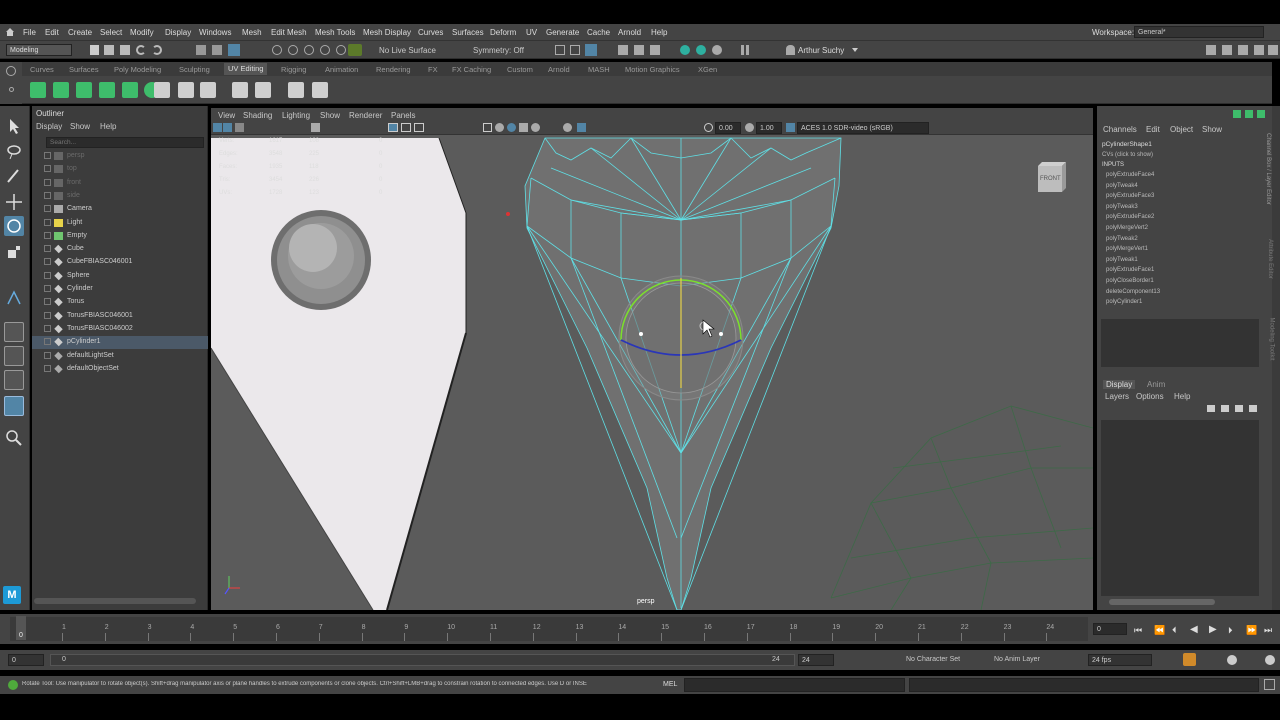 This screenshot has height=720, width=1280. I want to click on planar-uv-icon, so click(38, 90).